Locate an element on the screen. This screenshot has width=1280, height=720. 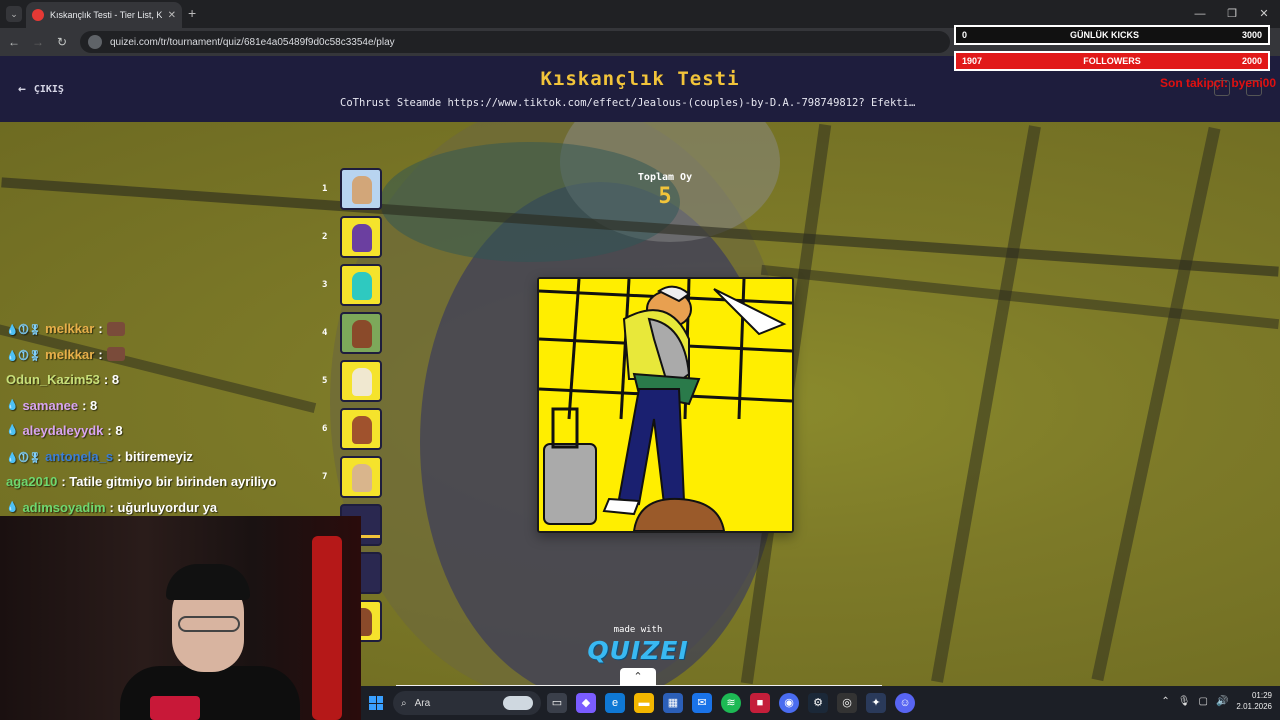
tab-favicon-icon is located at coordinates (38, 15).